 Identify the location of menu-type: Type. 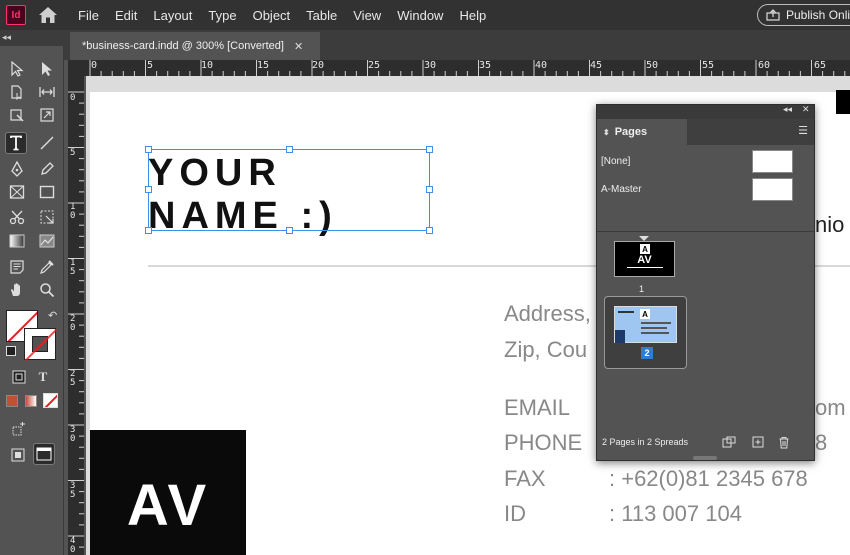
(222, 15).